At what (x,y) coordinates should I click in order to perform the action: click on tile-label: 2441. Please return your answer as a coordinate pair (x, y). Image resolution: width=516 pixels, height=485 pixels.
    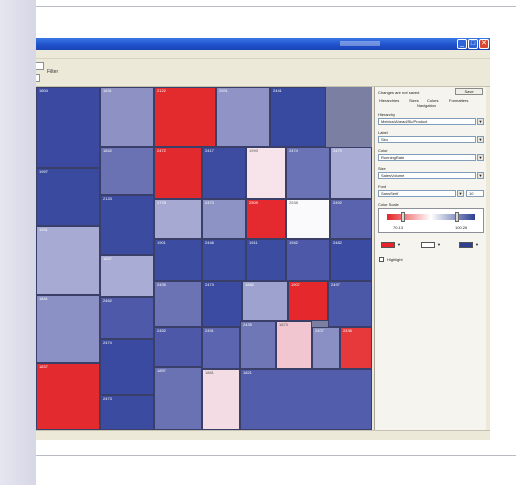
    Looking at the image, I should click on (277, 90).